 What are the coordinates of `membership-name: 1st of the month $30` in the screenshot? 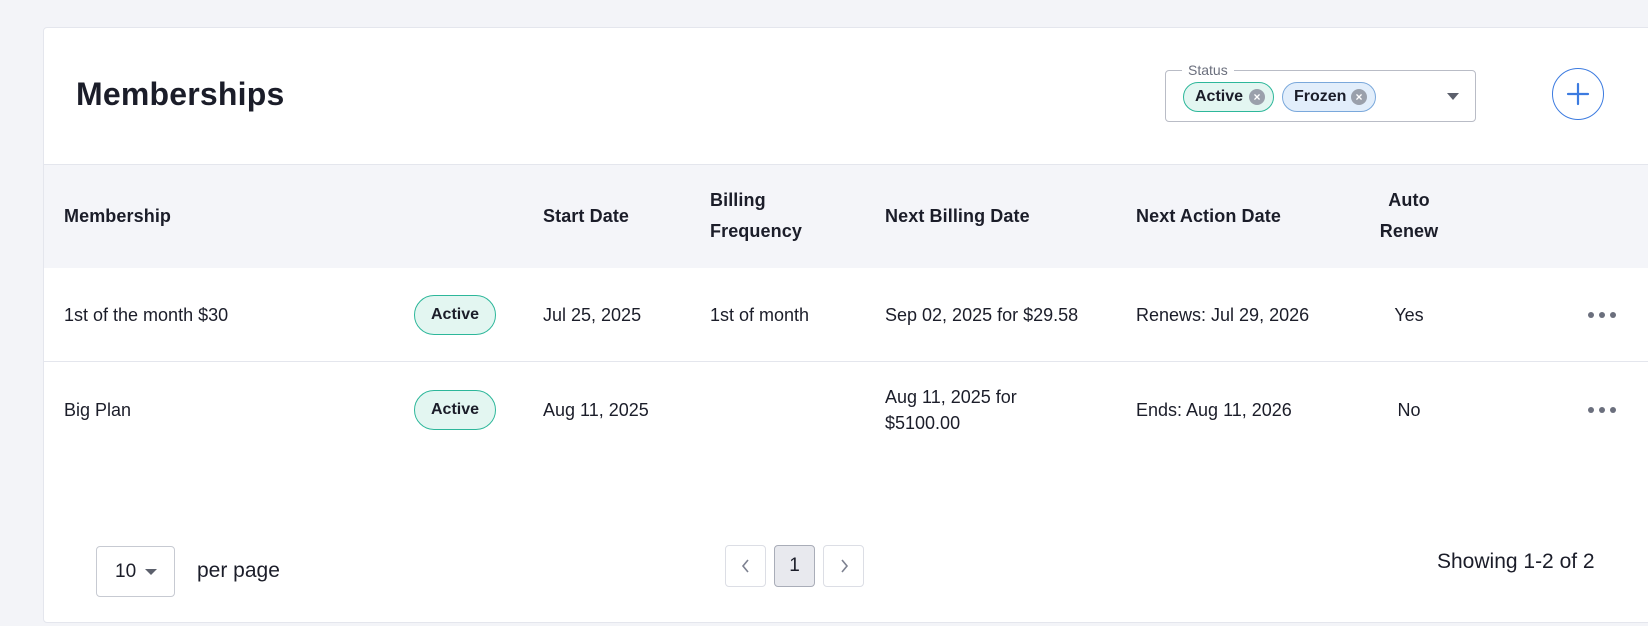 It's located at (146, 315).